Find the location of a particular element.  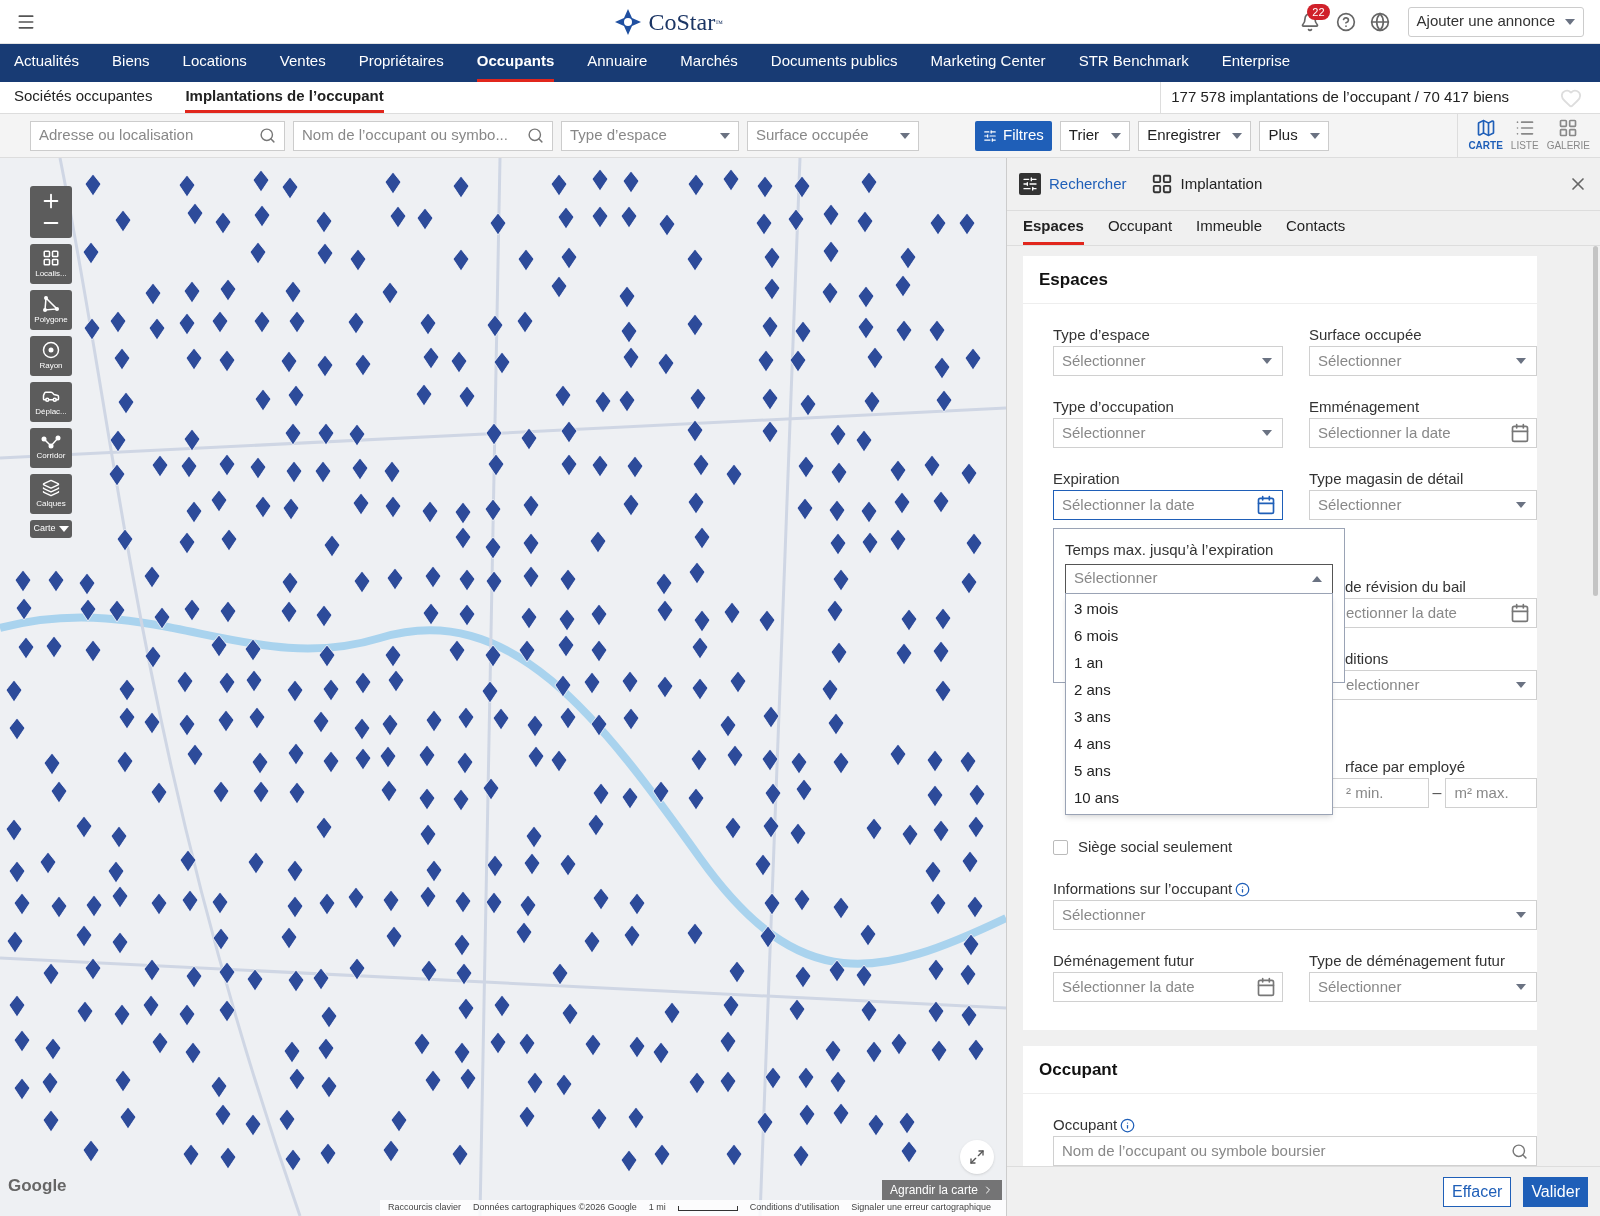

menu-button: Enregistrer is located at coordinates (1195, 135).